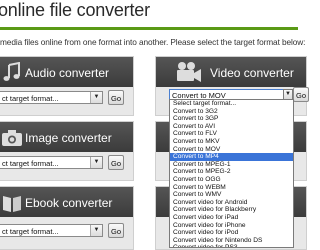 This screenshot has height=250, width=320. What do you see at coordinates (116, 162) in the screenshot?
I see `image-go-button: Go` at bounding box center [116, 162].